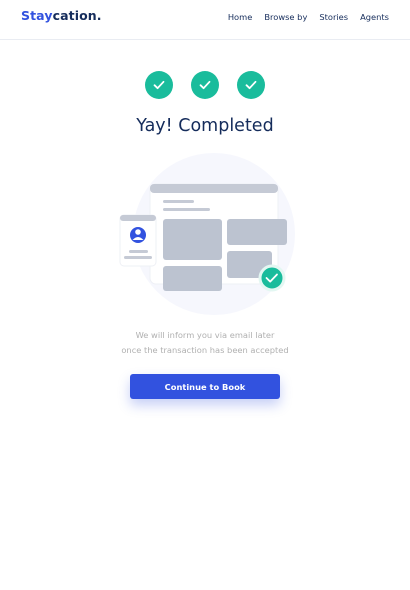 The height and width of the screenshot is (590, 410). I want to click on message-line-1: We will inform you via email later, so click(205, 335).